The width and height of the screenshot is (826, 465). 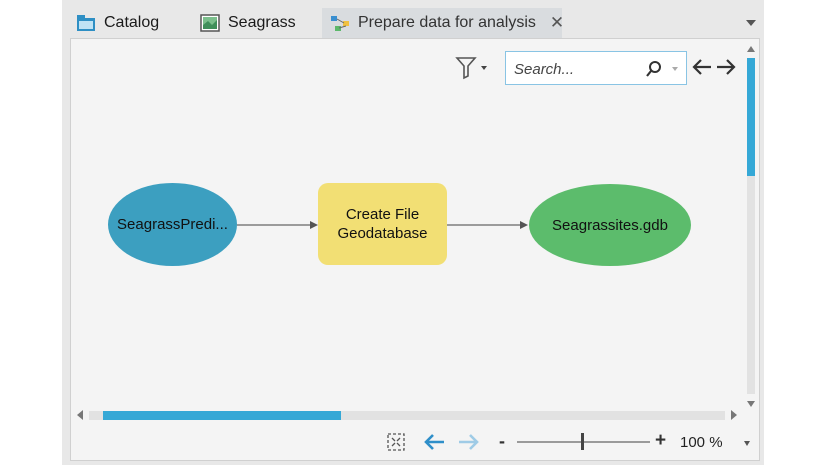 I want to click on zoom-out-button: -, so click(x=502, y=441).